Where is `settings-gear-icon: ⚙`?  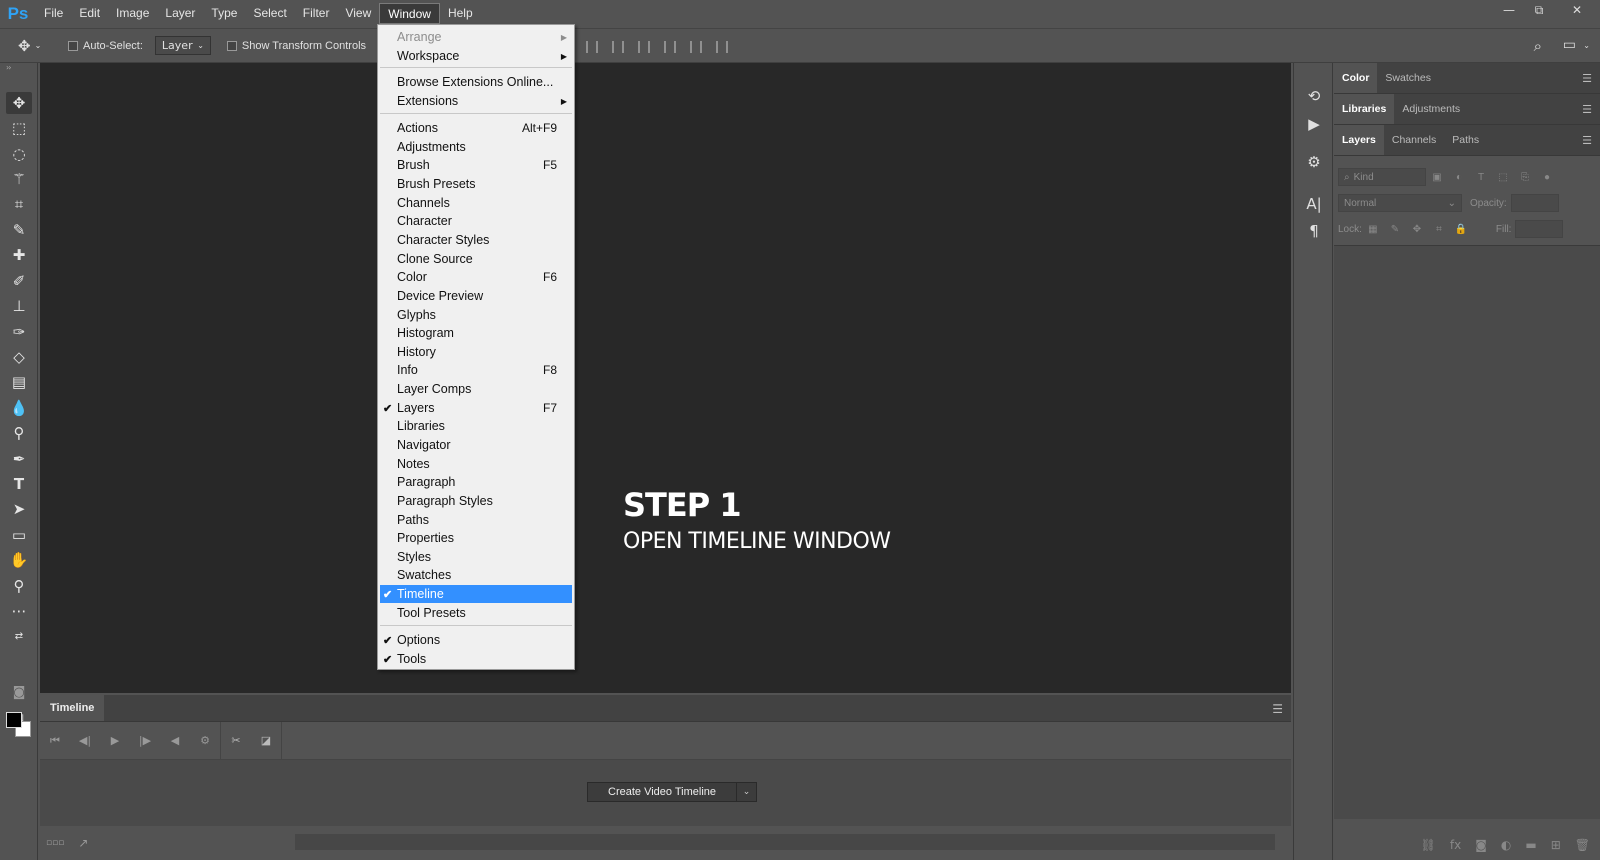 settings-gear-icon: ⚙ is located at coordinates (205, 741).